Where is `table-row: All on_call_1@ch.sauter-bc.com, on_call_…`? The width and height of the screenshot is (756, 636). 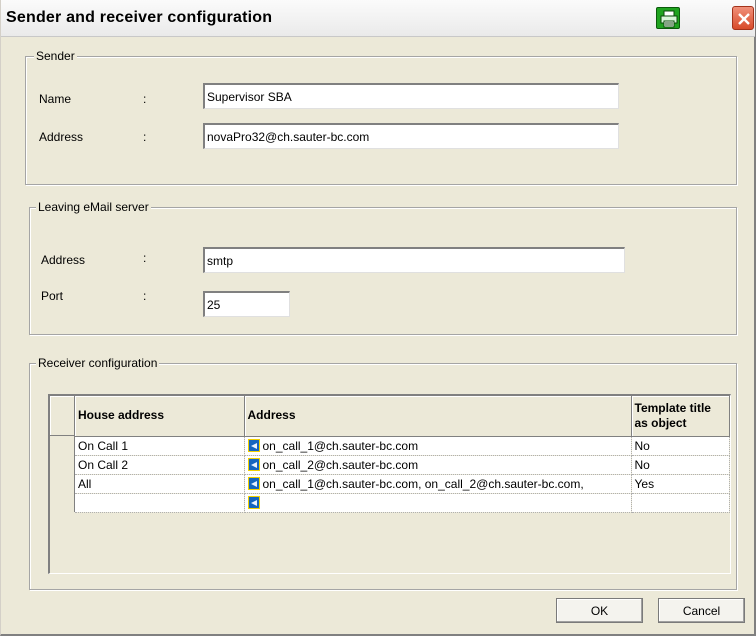 table-row: All on_call_1@ch.sauter-bc.com, on_call_… is located at coordinates (402, 484).